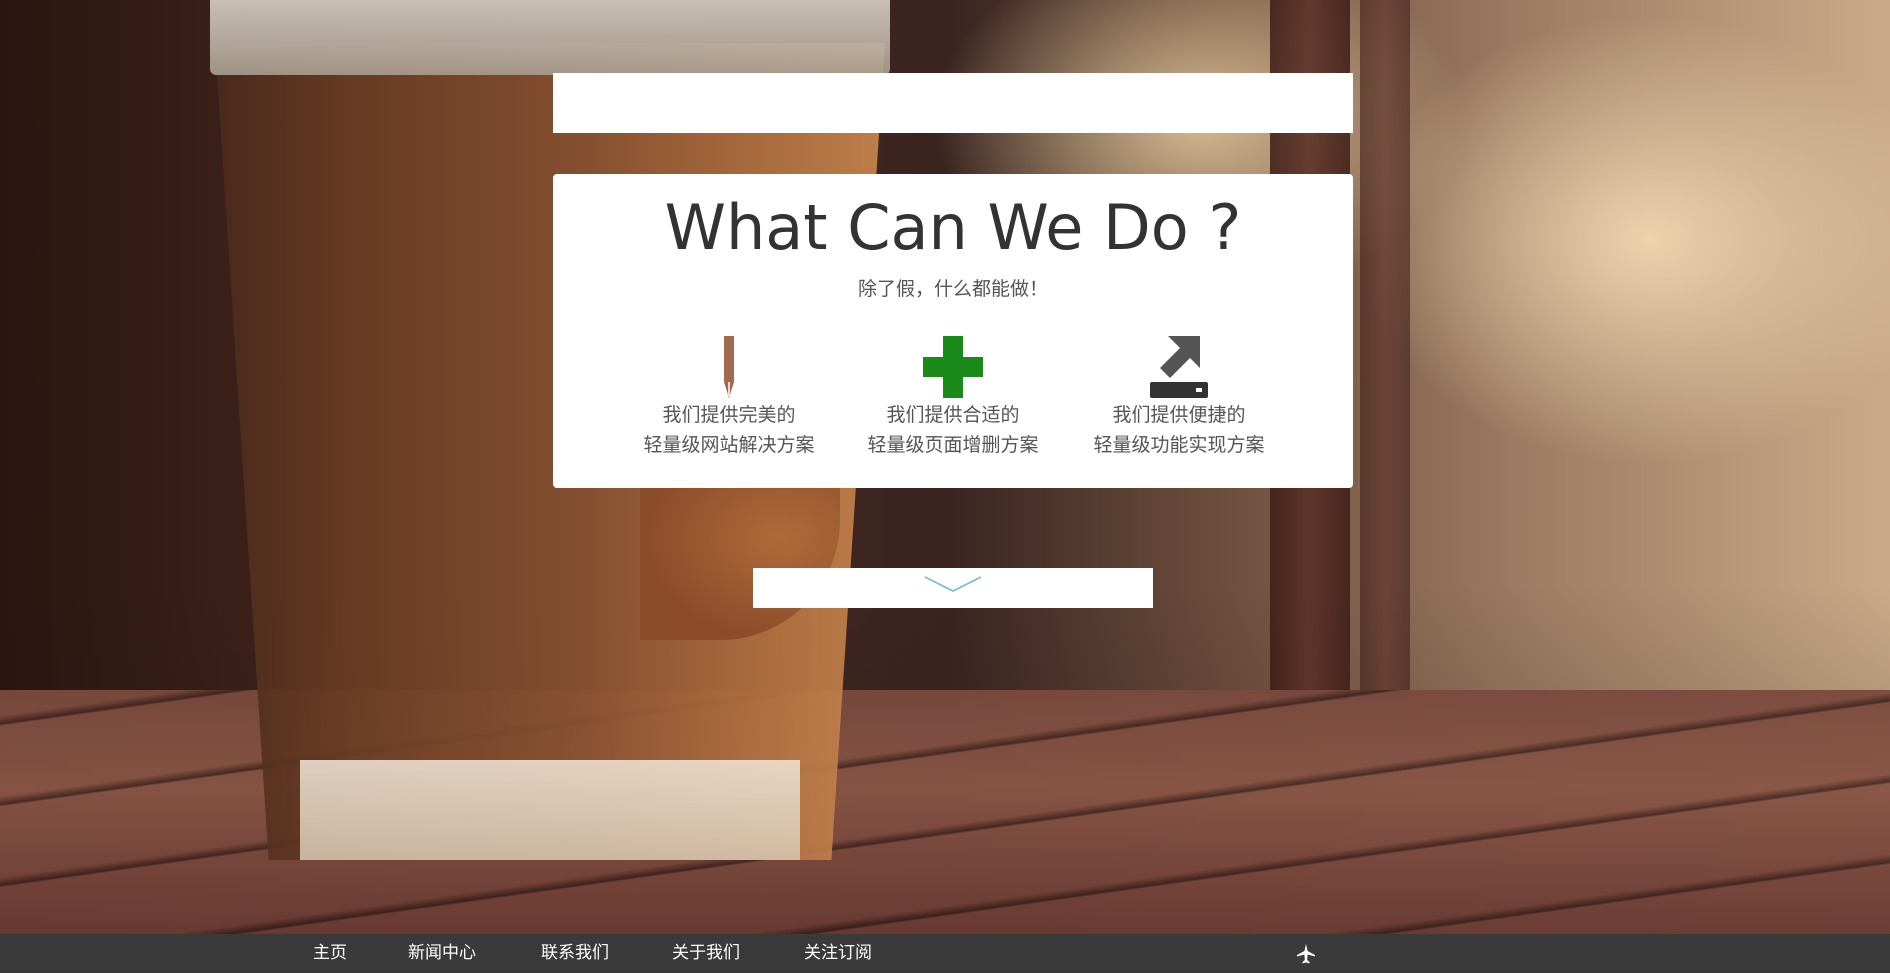  I want to click on nav-item-home: 主页, so click(330, 953).